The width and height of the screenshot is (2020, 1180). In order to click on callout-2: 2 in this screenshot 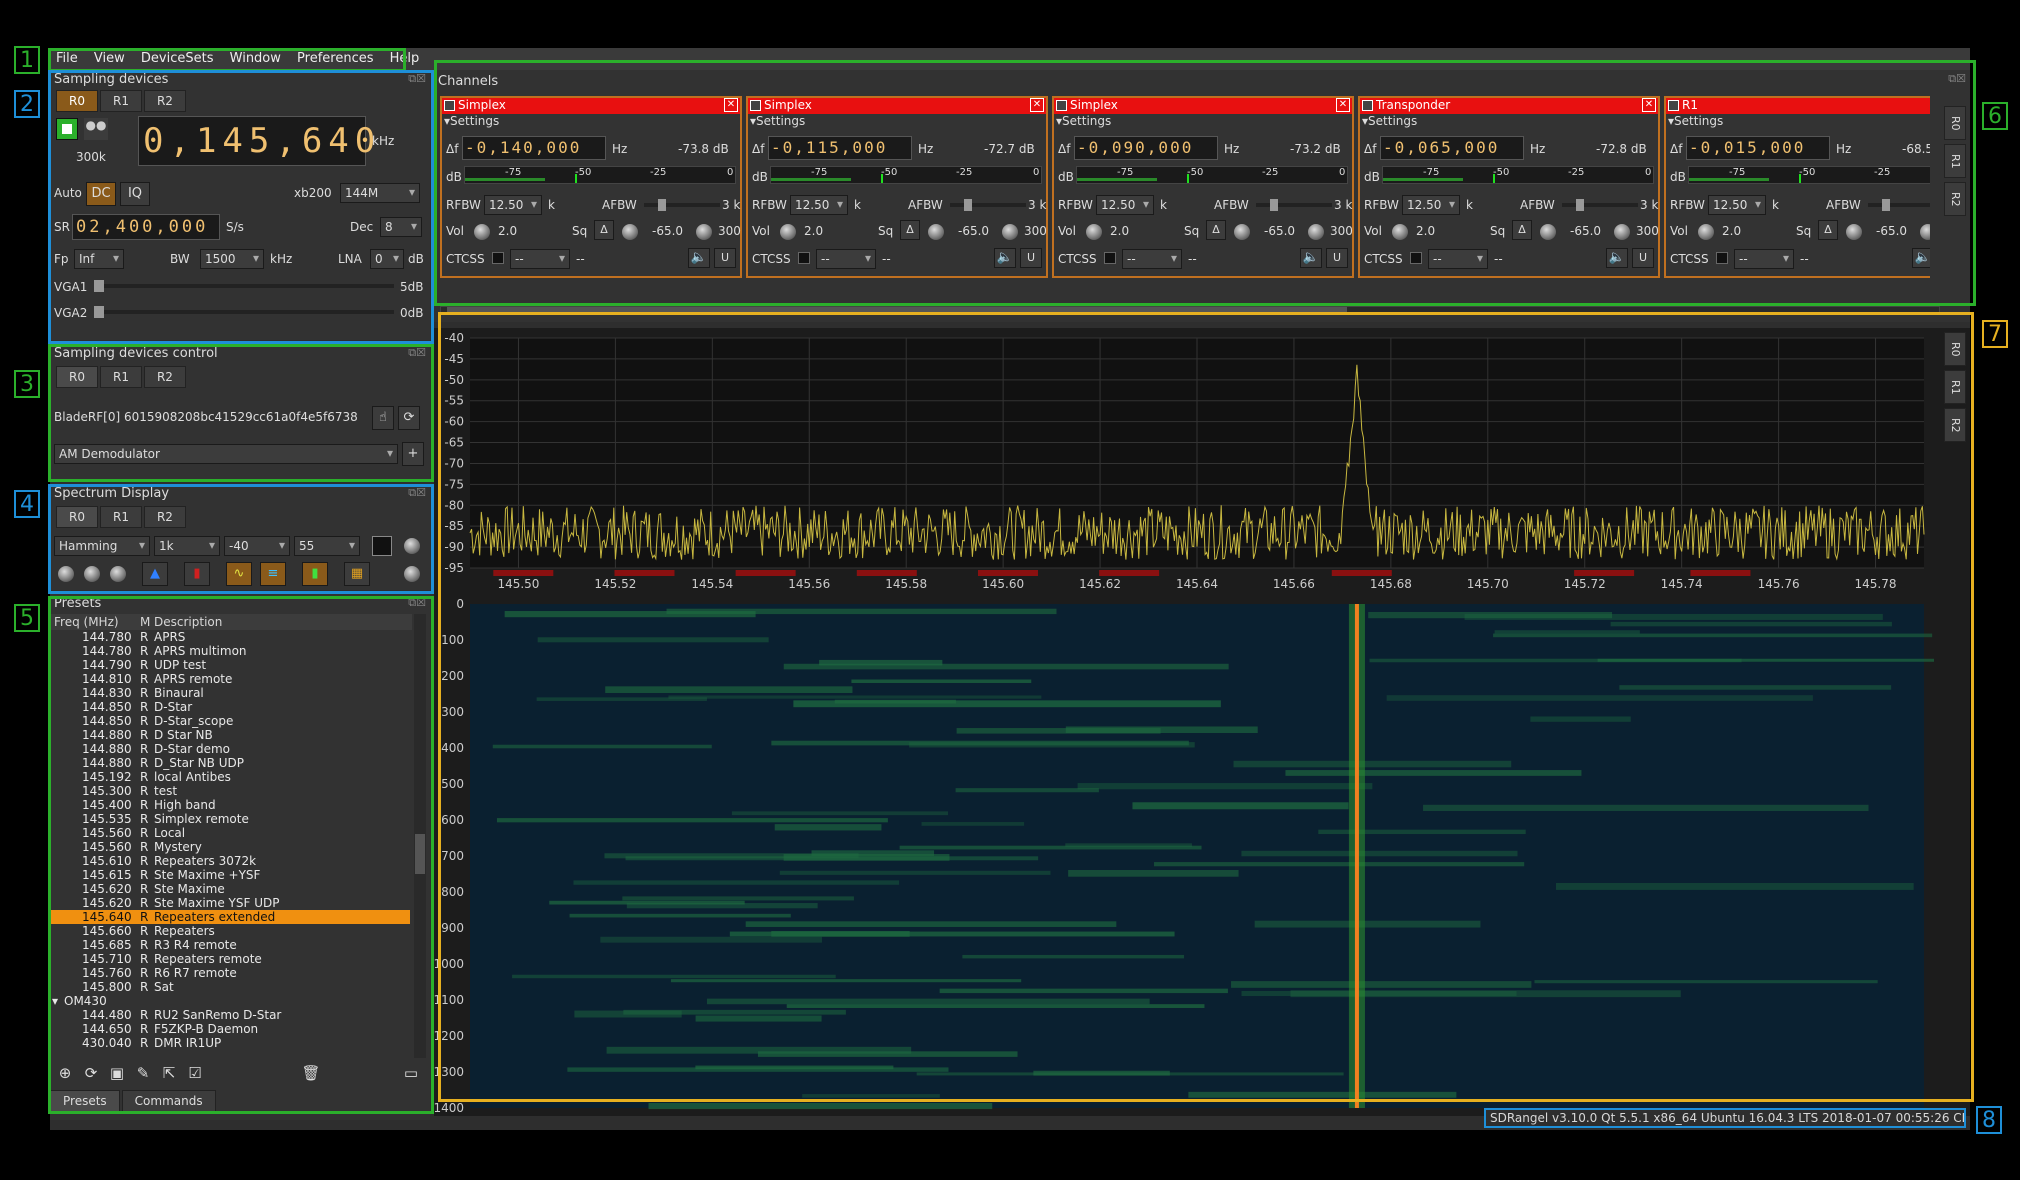, I will do `click(27, 104)`.